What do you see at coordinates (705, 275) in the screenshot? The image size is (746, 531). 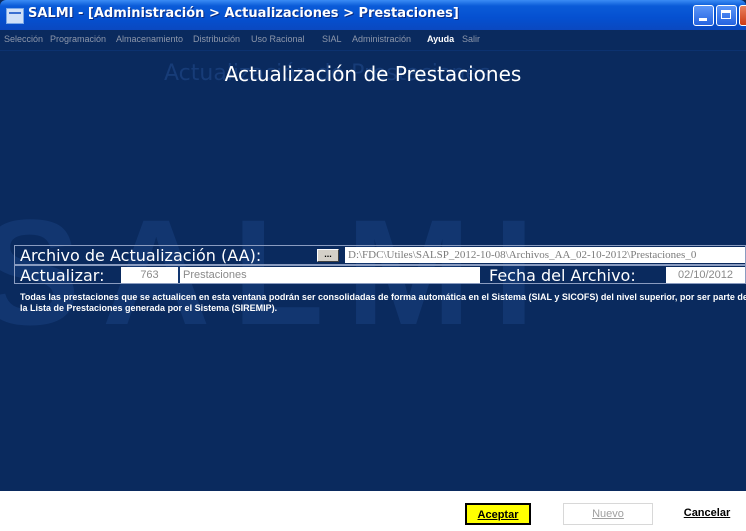 I see `fecha-field: 02/10/2012` at bounding box center [705, 275].